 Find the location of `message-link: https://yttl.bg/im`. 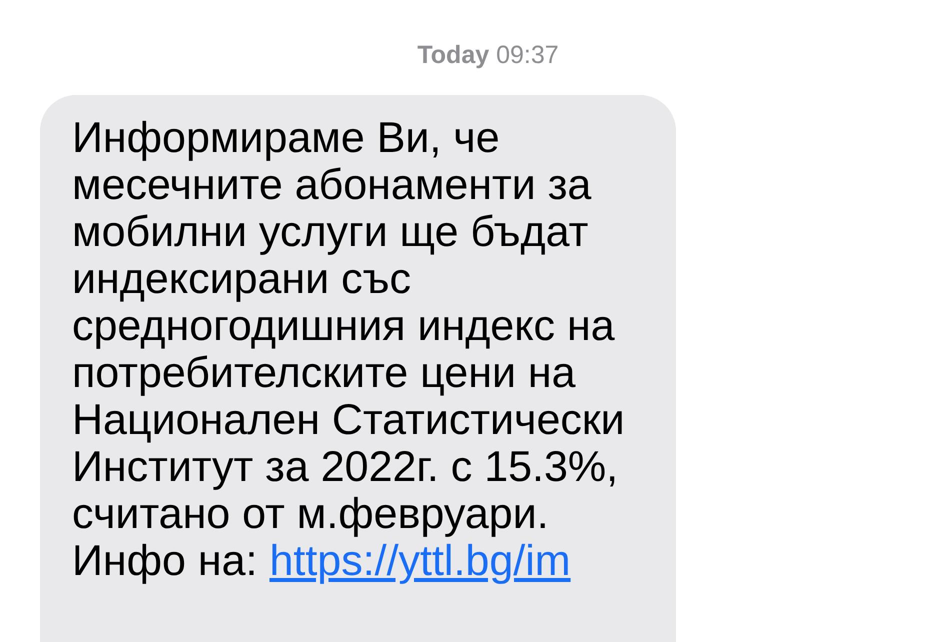

message-link: https://yttl.bg/im is located at coordinates (420, 561).